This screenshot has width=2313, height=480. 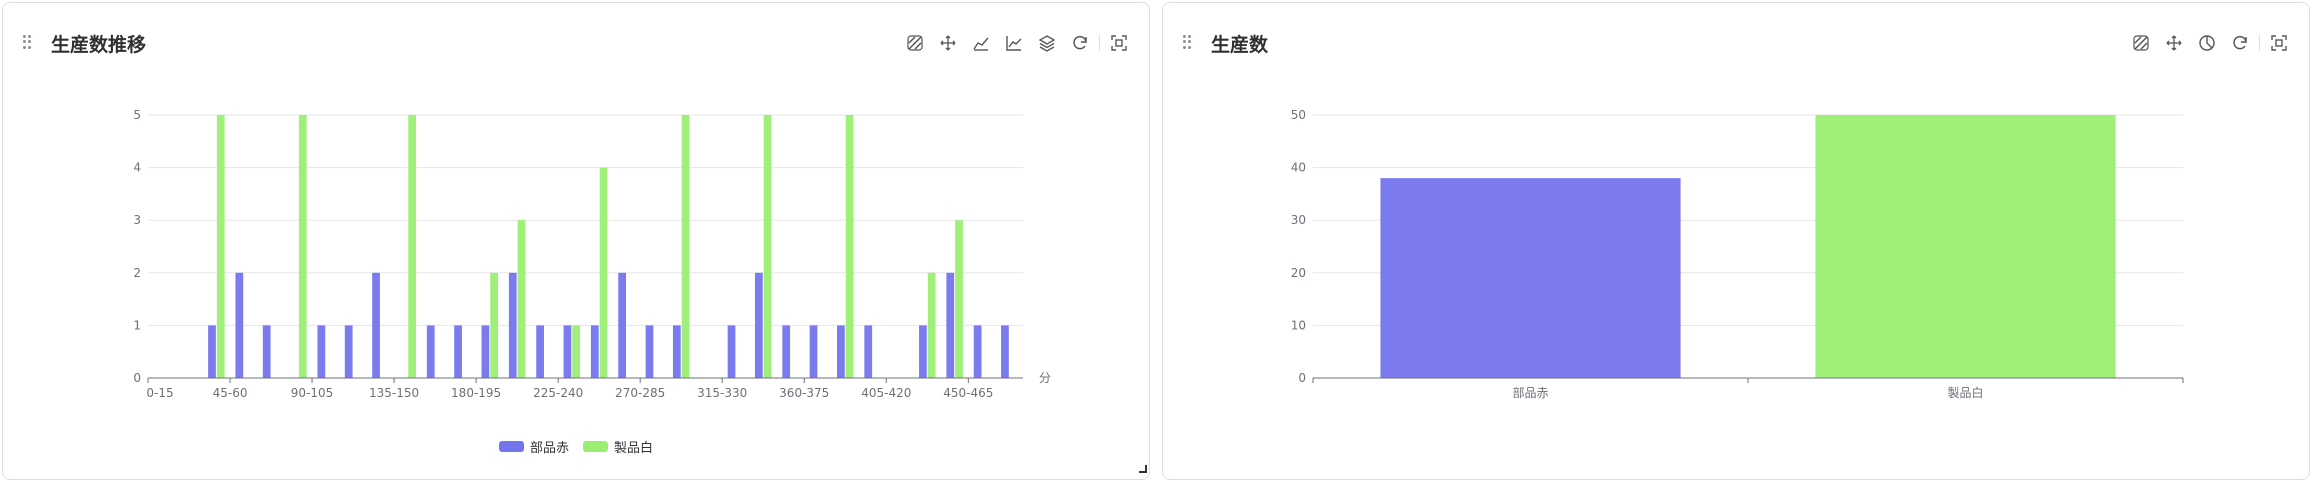 I want to click on legend-item-series-b: 製品白, so click(x=618, y=446).